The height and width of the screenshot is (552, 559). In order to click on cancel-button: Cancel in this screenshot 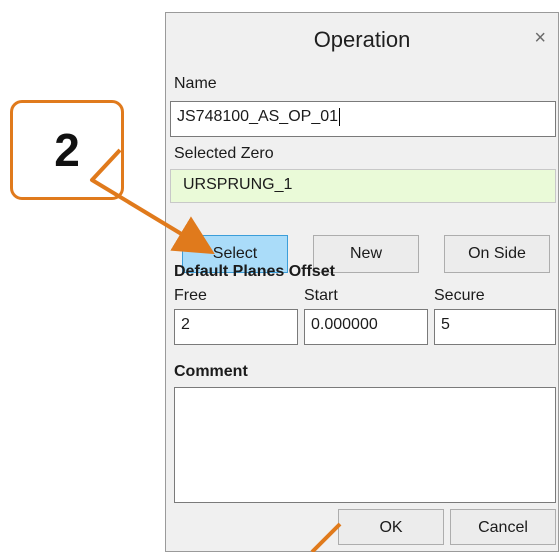, I will do `click(503, 527)`.